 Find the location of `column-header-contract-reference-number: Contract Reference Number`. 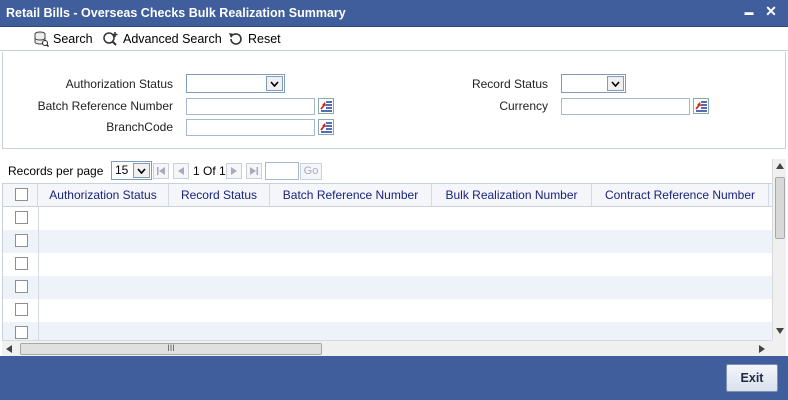

column-header-contract-reference-number: Contract Reference Number is located at coordinates (680, 195).